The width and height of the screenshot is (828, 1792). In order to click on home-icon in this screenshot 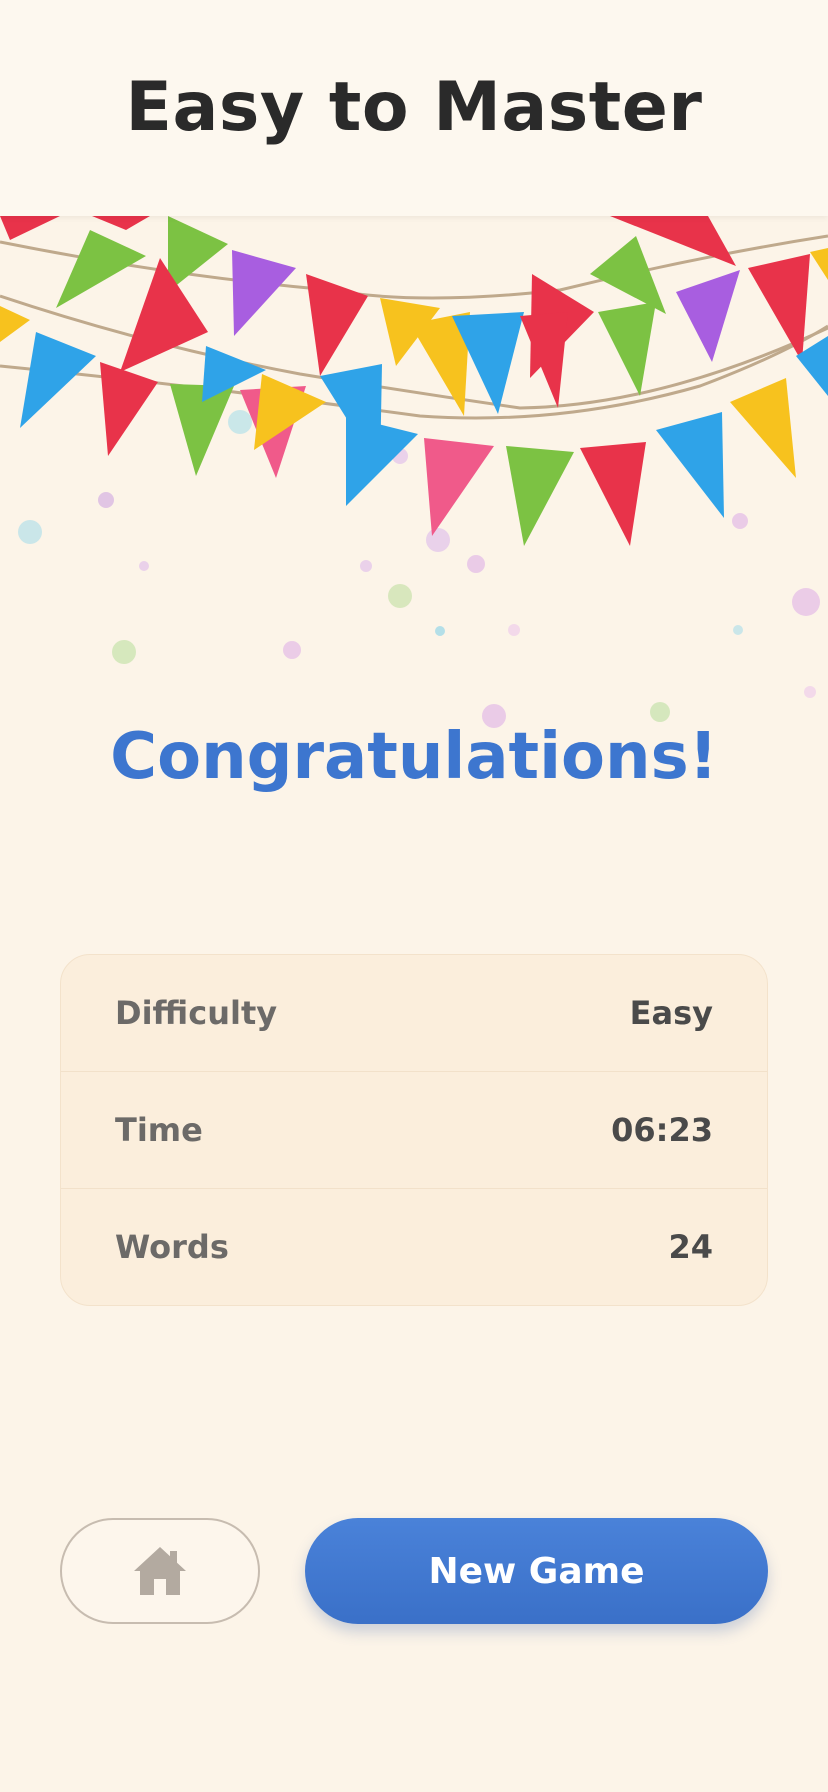, I will do `click(160, 1571)`.